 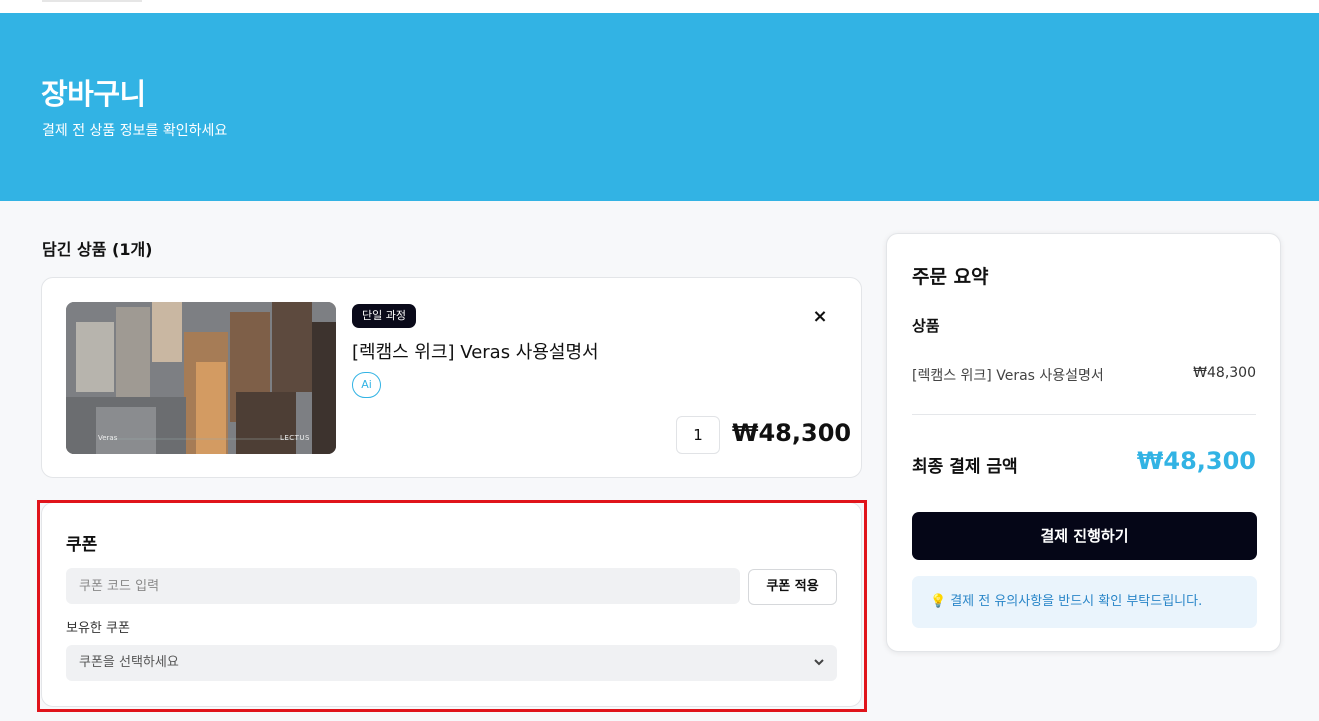 What do you see at coordinates (819, 670) in the screenshot?
I see `chevron-down-icon` at bounding box center [819, 670].